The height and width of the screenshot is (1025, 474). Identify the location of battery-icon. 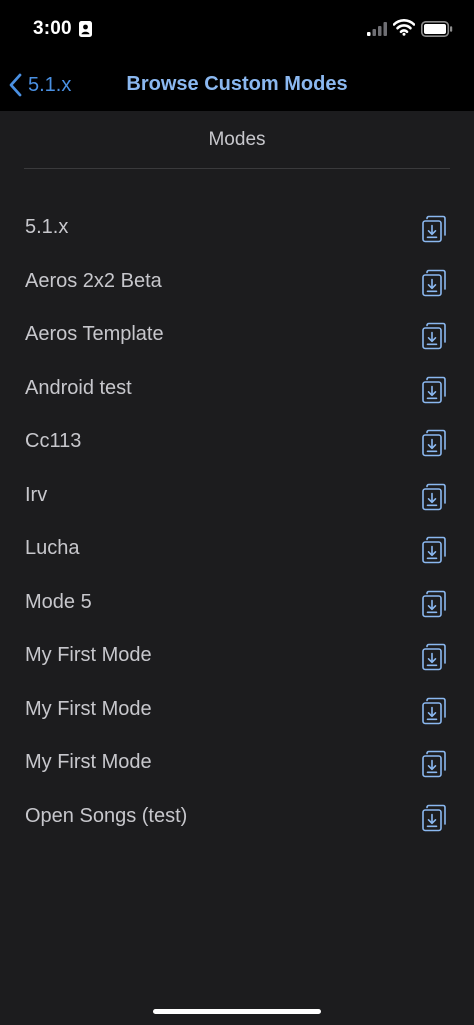
(437, 29).